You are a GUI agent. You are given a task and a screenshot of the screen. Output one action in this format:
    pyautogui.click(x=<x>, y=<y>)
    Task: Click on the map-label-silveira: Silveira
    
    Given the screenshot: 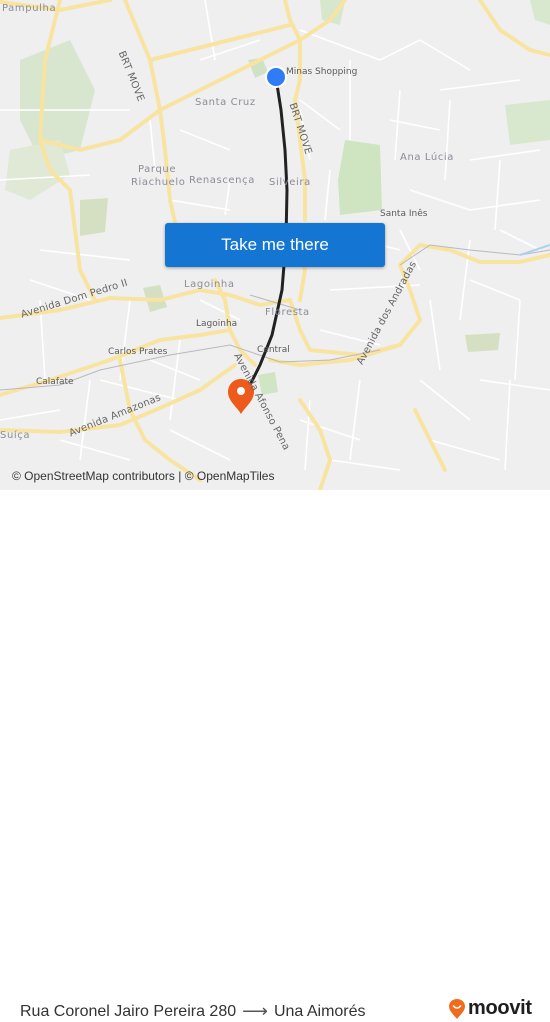 What is the action you would take?
    pyautogui.click(x=290, y=182)
    